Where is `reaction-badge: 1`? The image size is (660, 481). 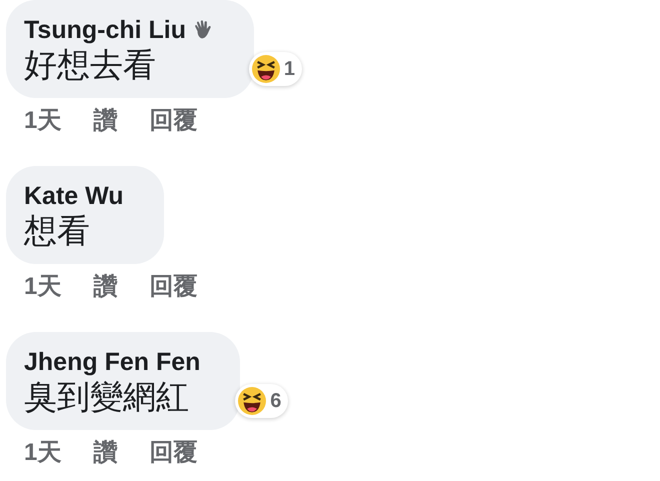
reaction-badge: 1 is located at coordinates (275, 69).